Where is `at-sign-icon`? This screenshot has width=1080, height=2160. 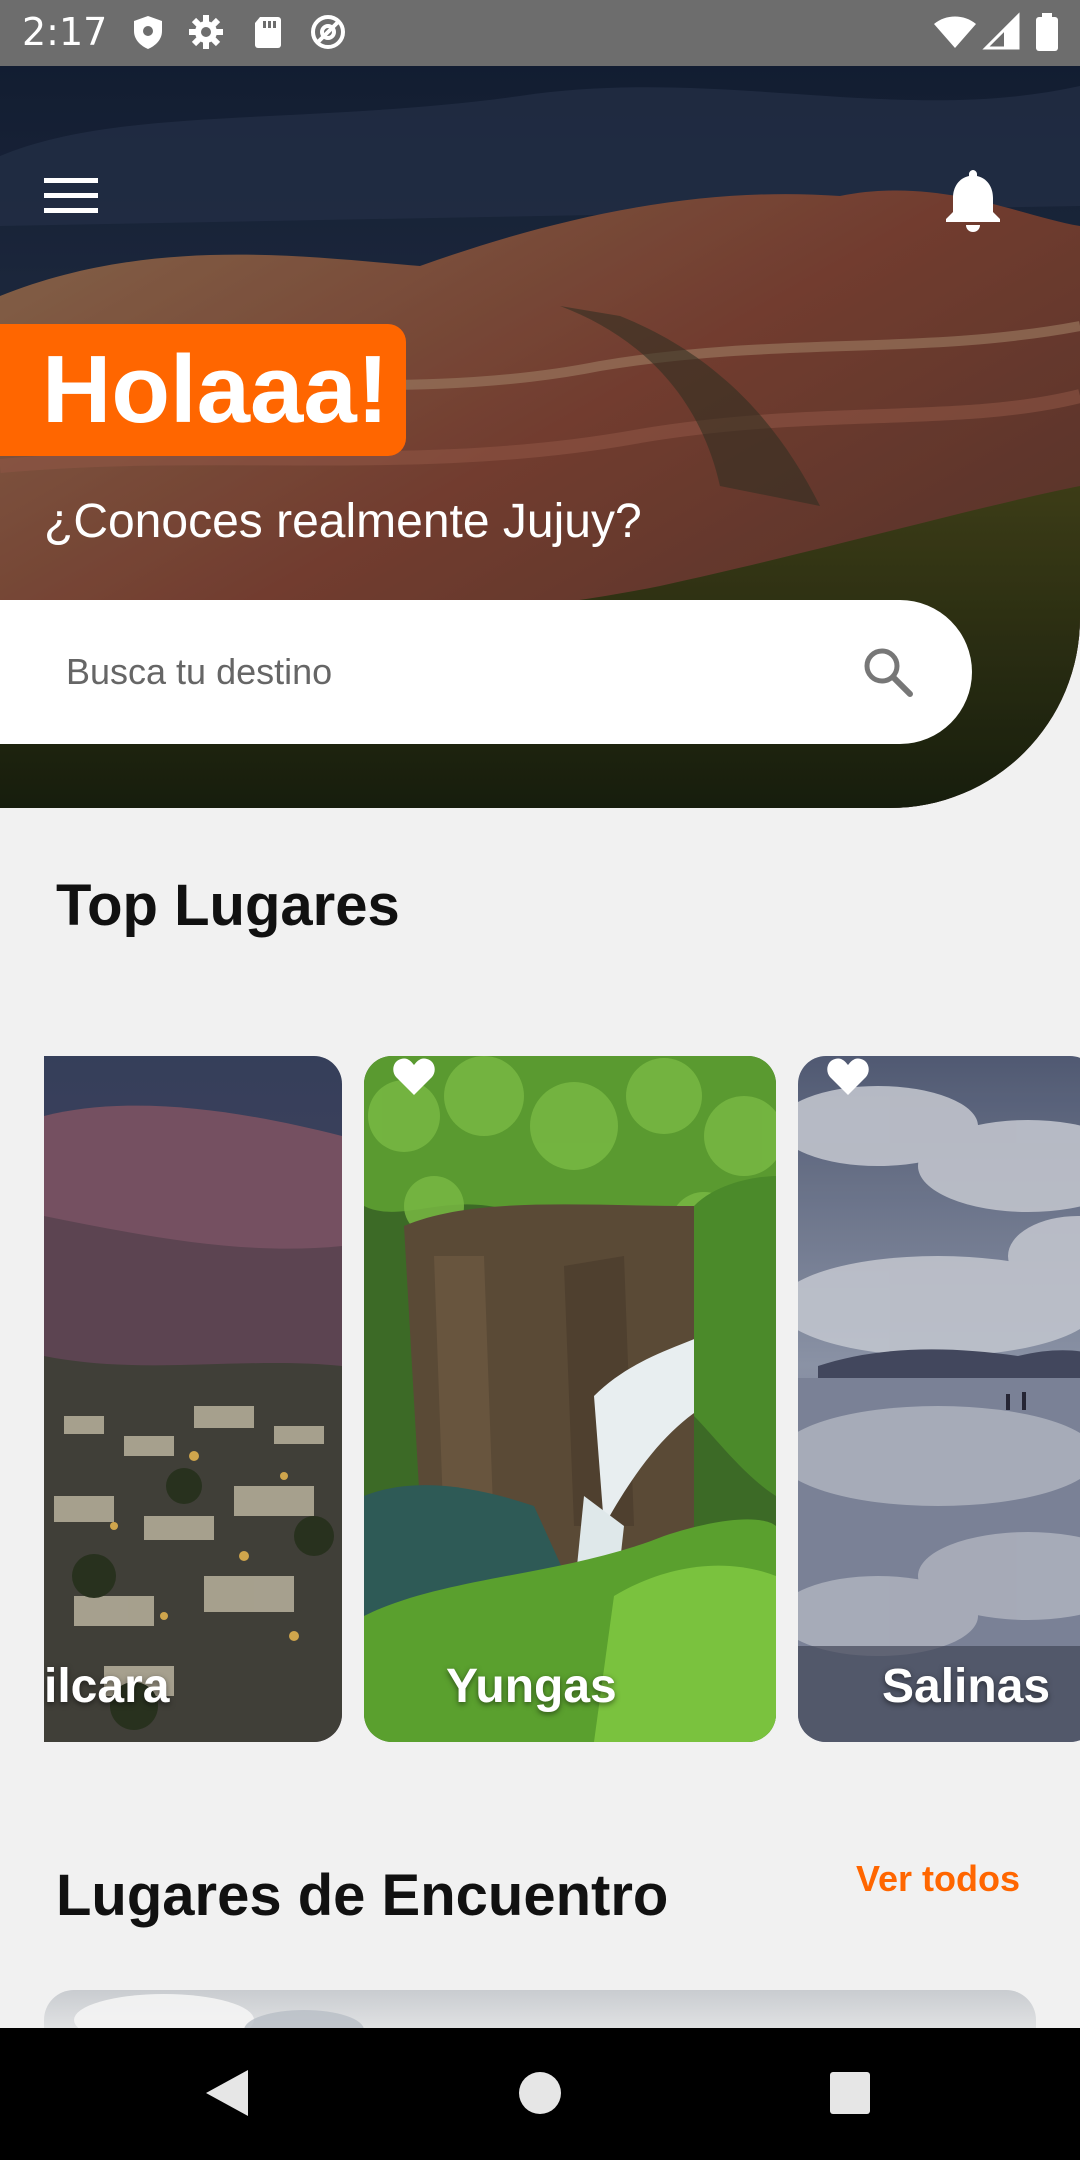
at-sign-icon is located at coordinates (328, 32).